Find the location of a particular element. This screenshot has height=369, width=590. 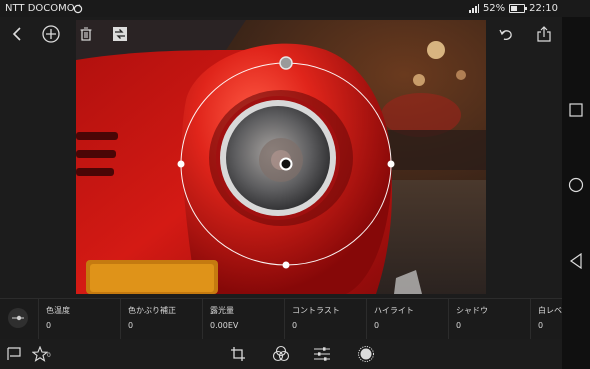

adjustment-label: 白レベ is located at coordinates (550, 310).